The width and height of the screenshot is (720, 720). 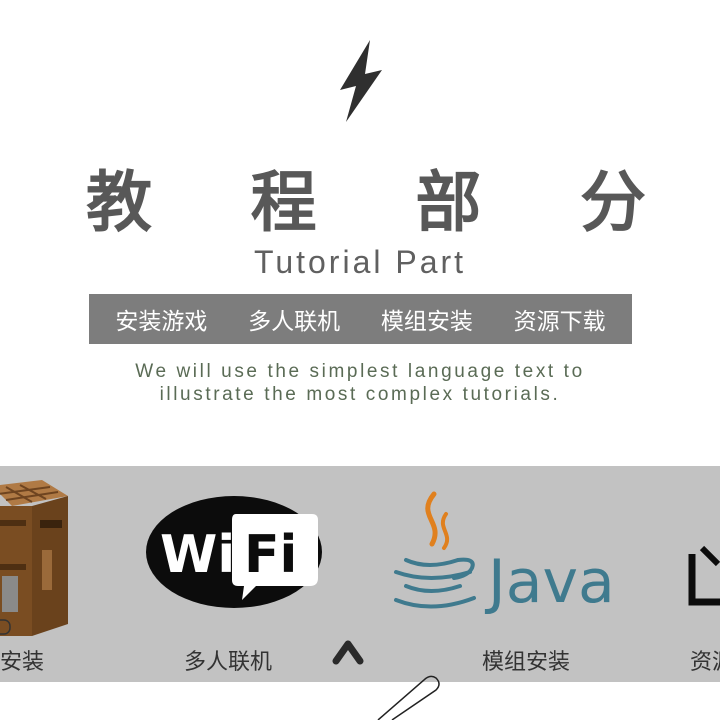 What do you see at coordinates (161, 319) in the screenshot?
I see `nav-install-game: 安装游戏` at bounding box center [161, 319].